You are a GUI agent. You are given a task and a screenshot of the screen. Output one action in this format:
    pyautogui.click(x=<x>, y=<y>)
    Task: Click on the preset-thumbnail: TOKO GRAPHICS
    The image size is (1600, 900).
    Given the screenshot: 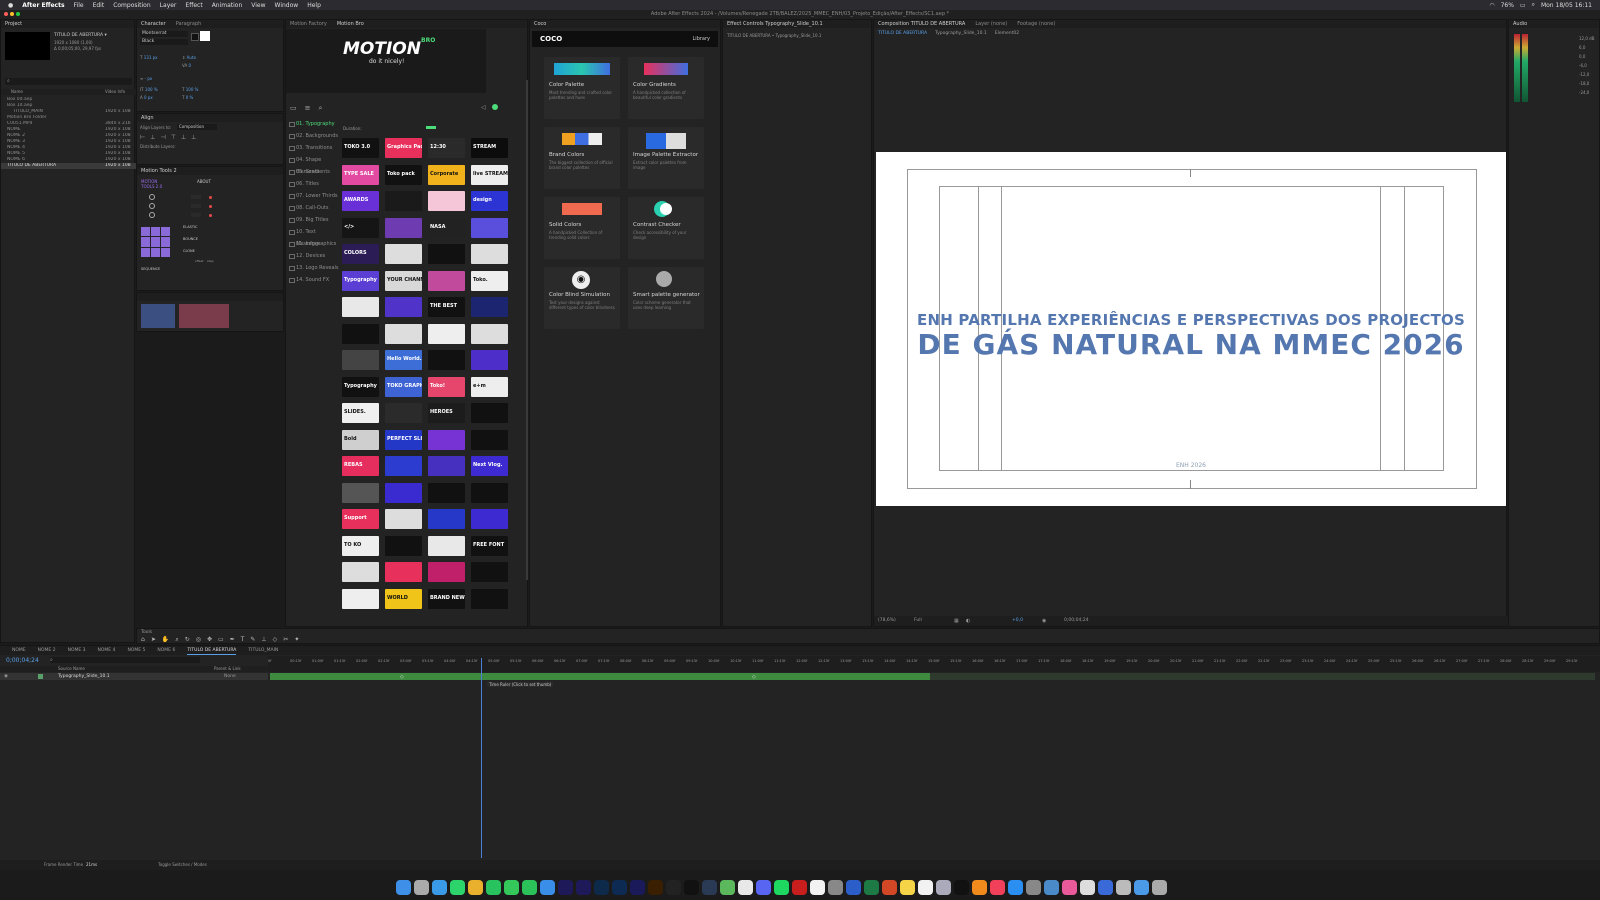 What is the action you would take?
    pyautogui.click(x=403, y=386)
    